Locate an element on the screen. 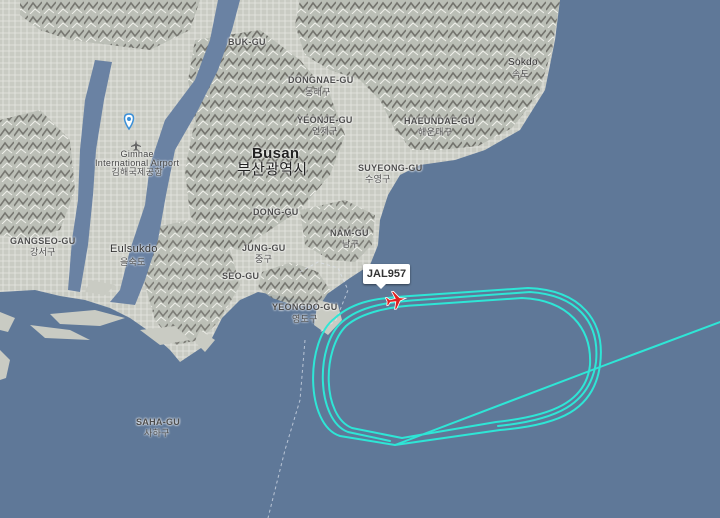  label-gimhae-ko: 김해국제공항 is located at coordinates (137, 172).